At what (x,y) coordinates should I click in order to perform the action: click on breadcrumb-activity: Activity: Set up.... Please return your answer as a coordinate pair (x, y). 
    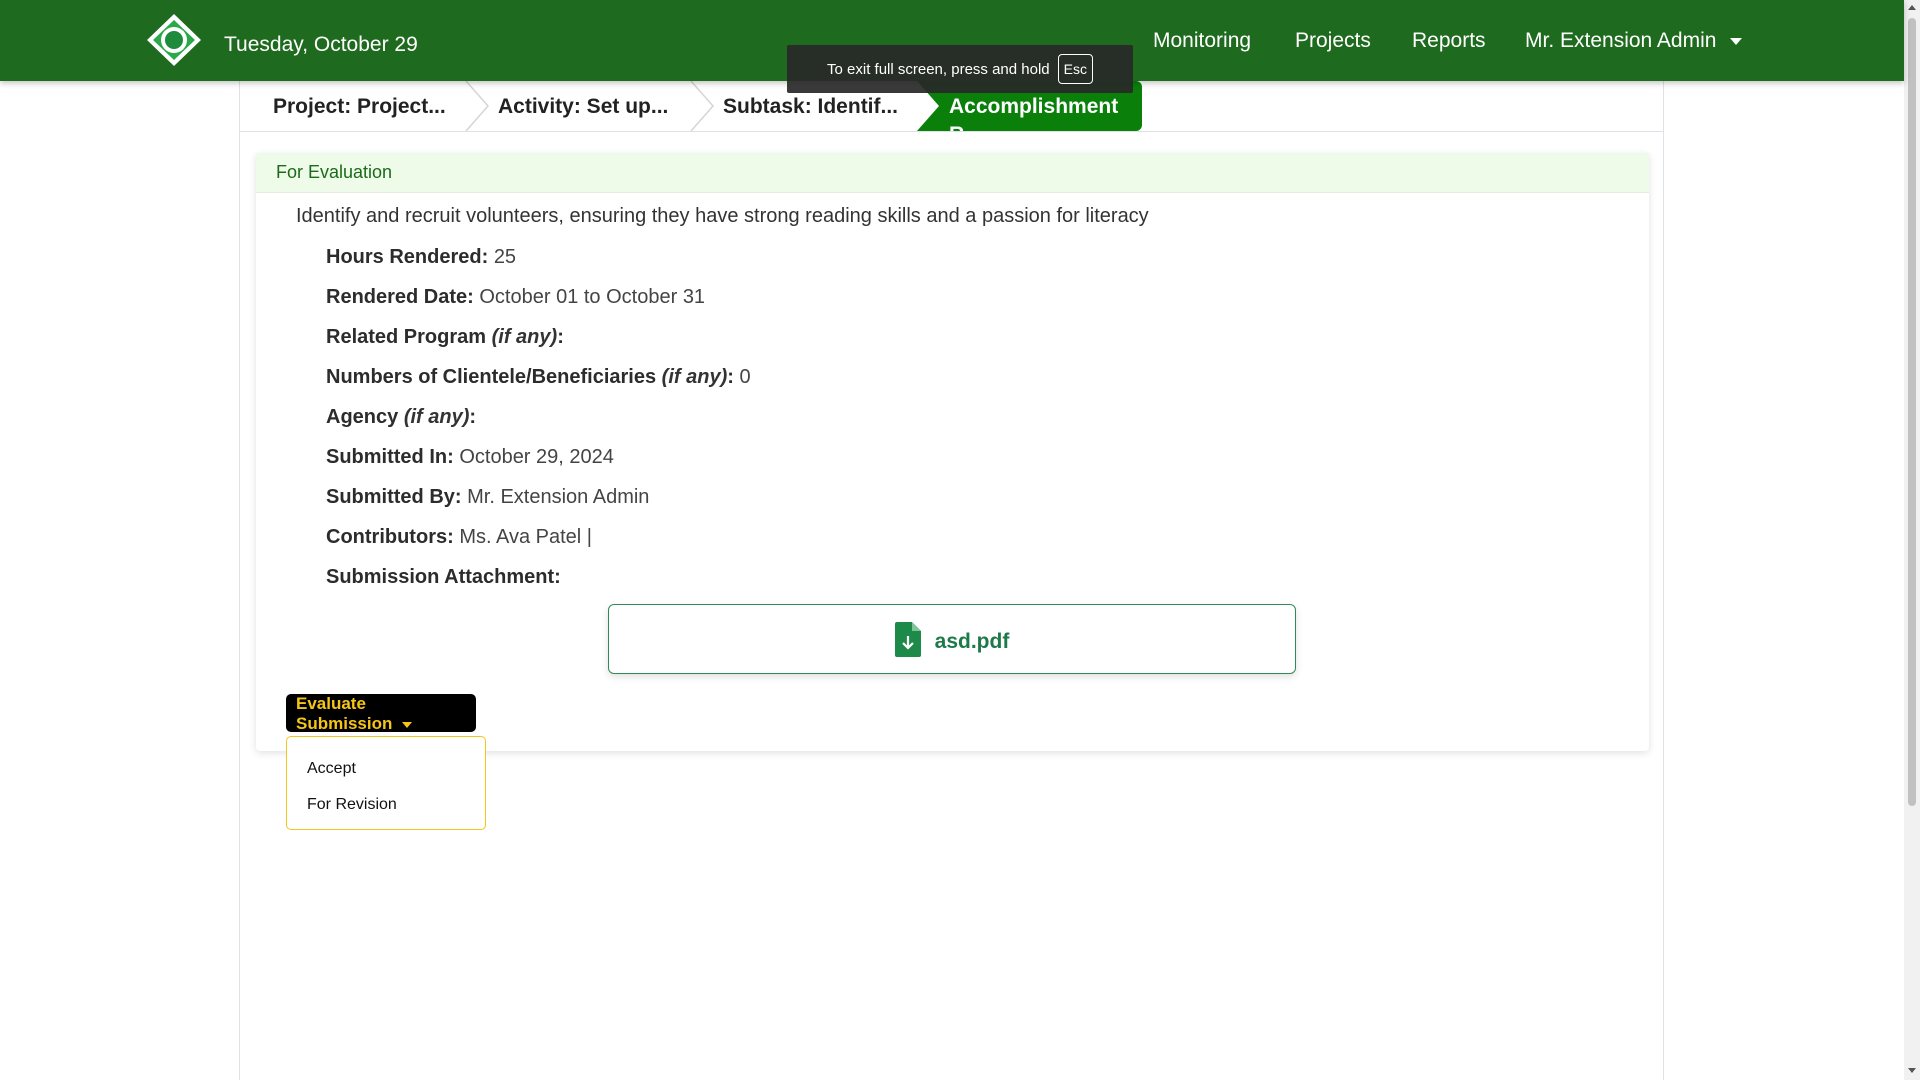
    Looking at the image, I should click on (583, 107).